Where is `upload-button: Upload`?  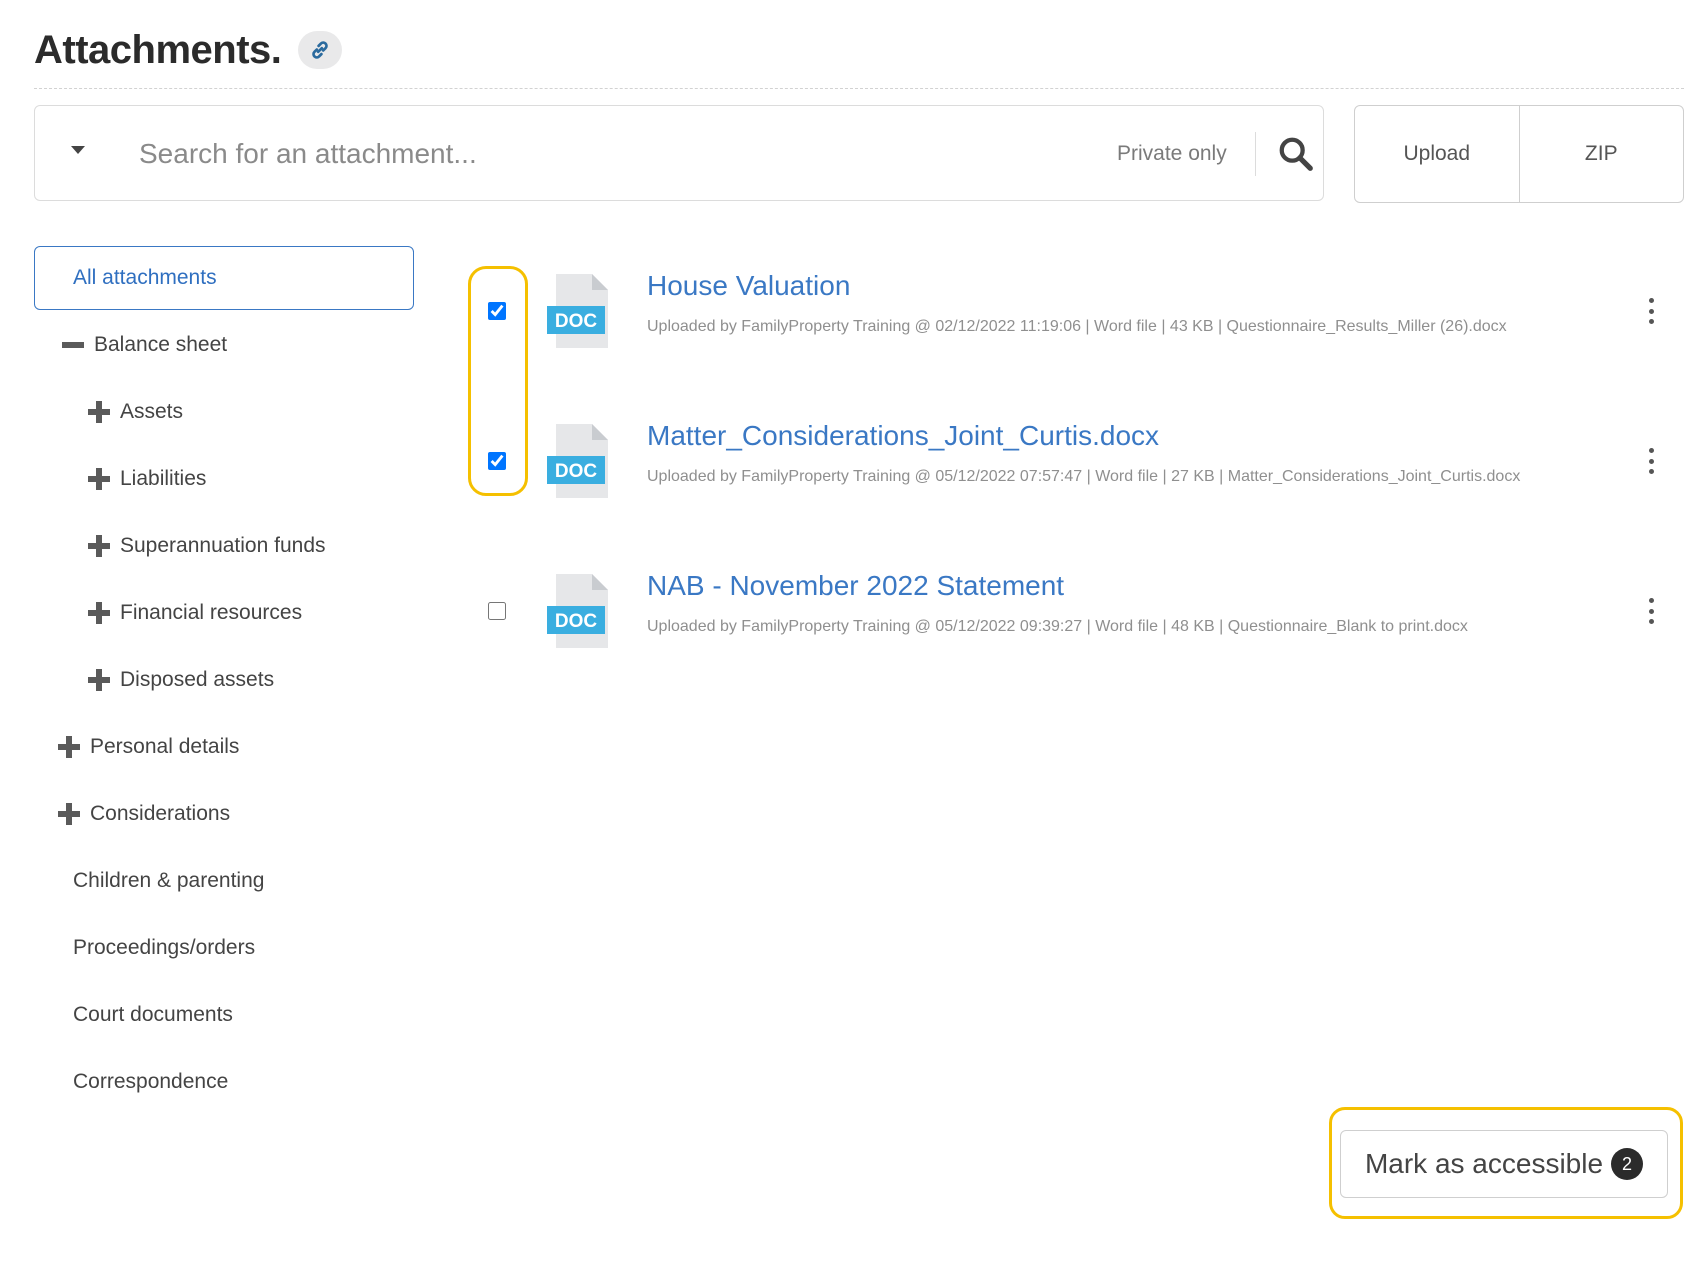 upload-button: Upload is located at coordinates (1437, 154).